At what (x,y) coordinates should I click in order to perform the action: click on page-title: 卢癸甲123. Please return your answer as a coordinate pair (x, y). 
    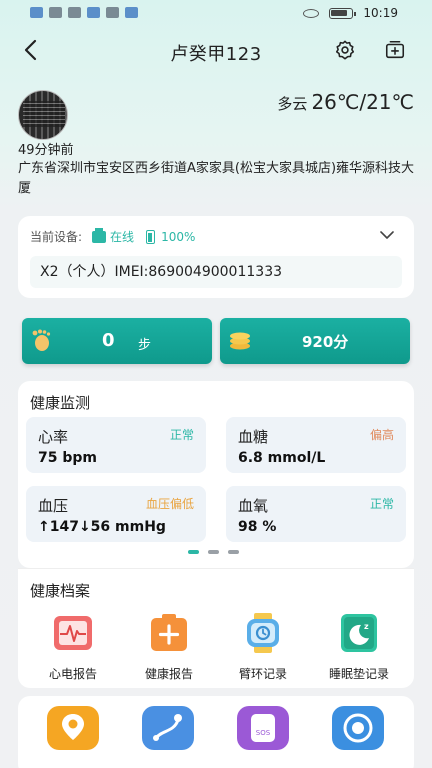
    Looking at the image, I should click on (216, 54).